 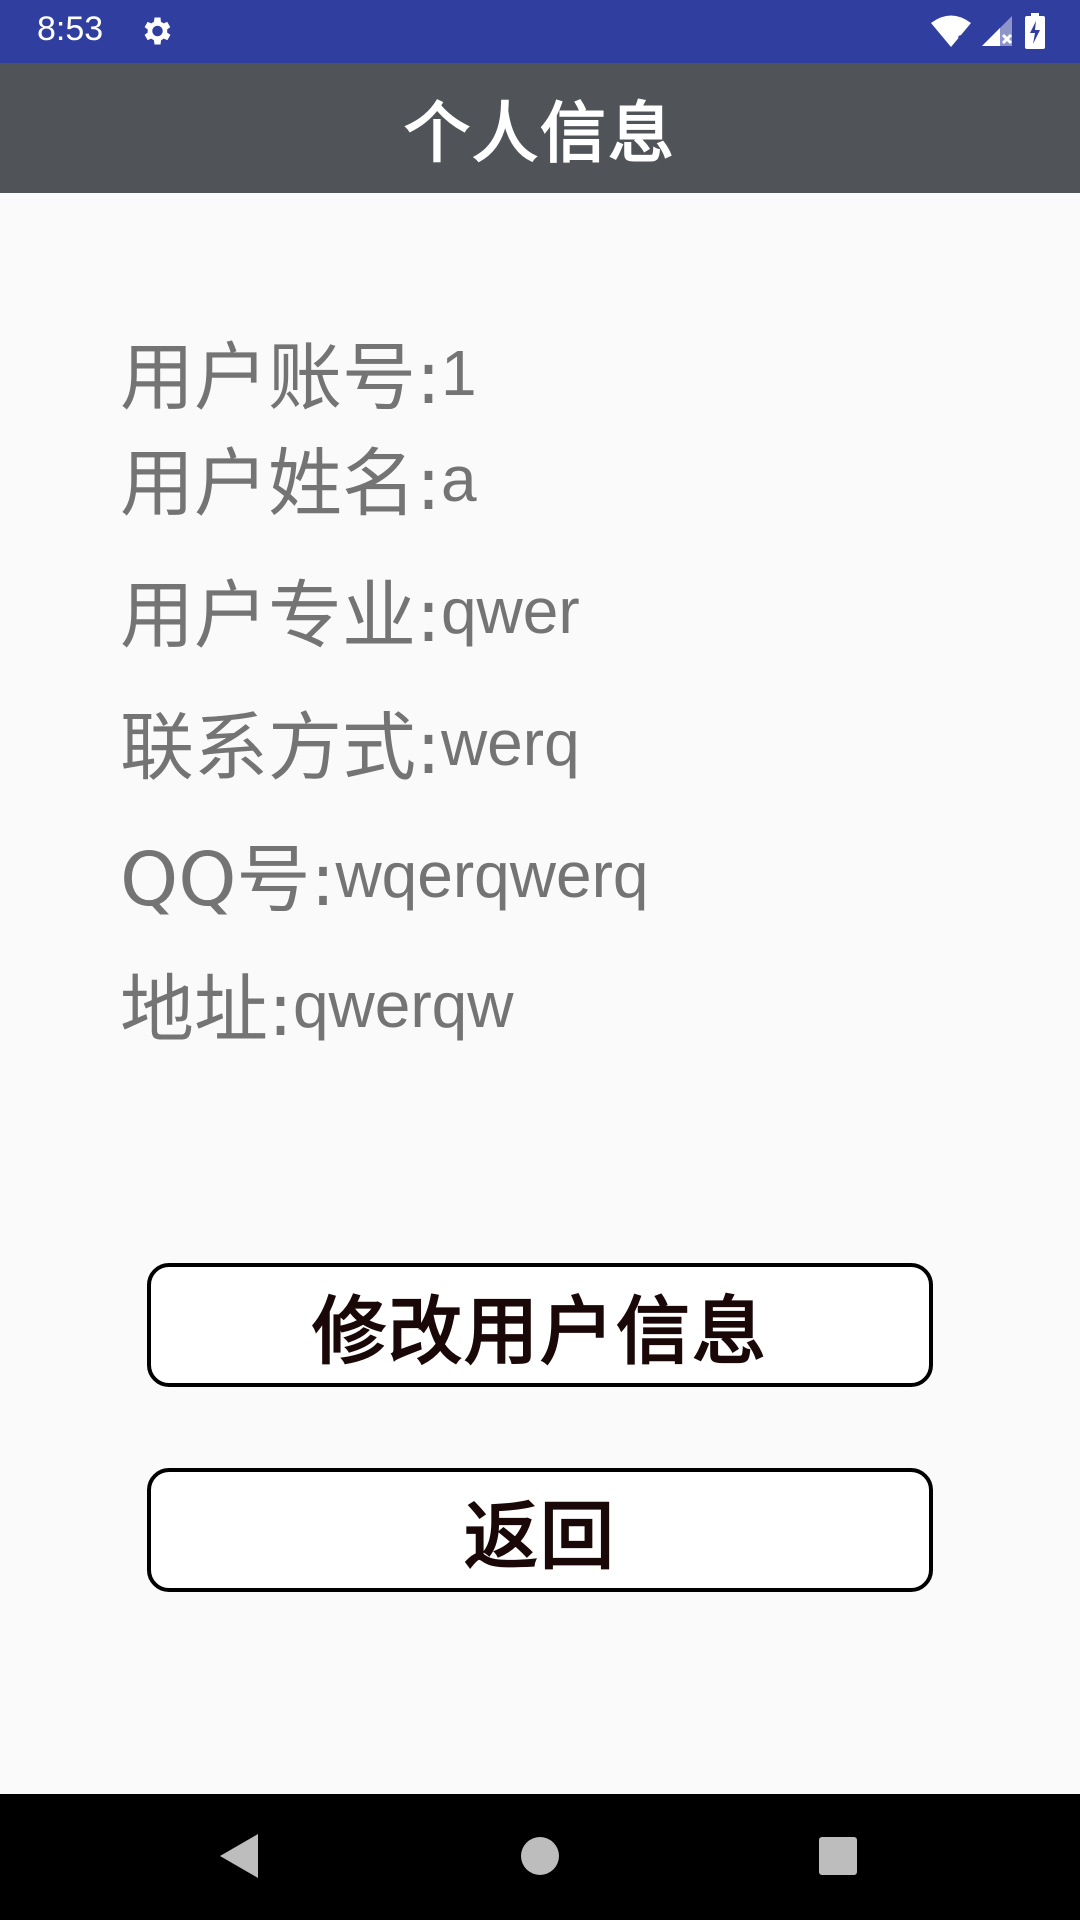 What do you see at coordinates (540, 133) in the screenshot?
I see `page-title: 个人信息` at bounding box center [540, 133].